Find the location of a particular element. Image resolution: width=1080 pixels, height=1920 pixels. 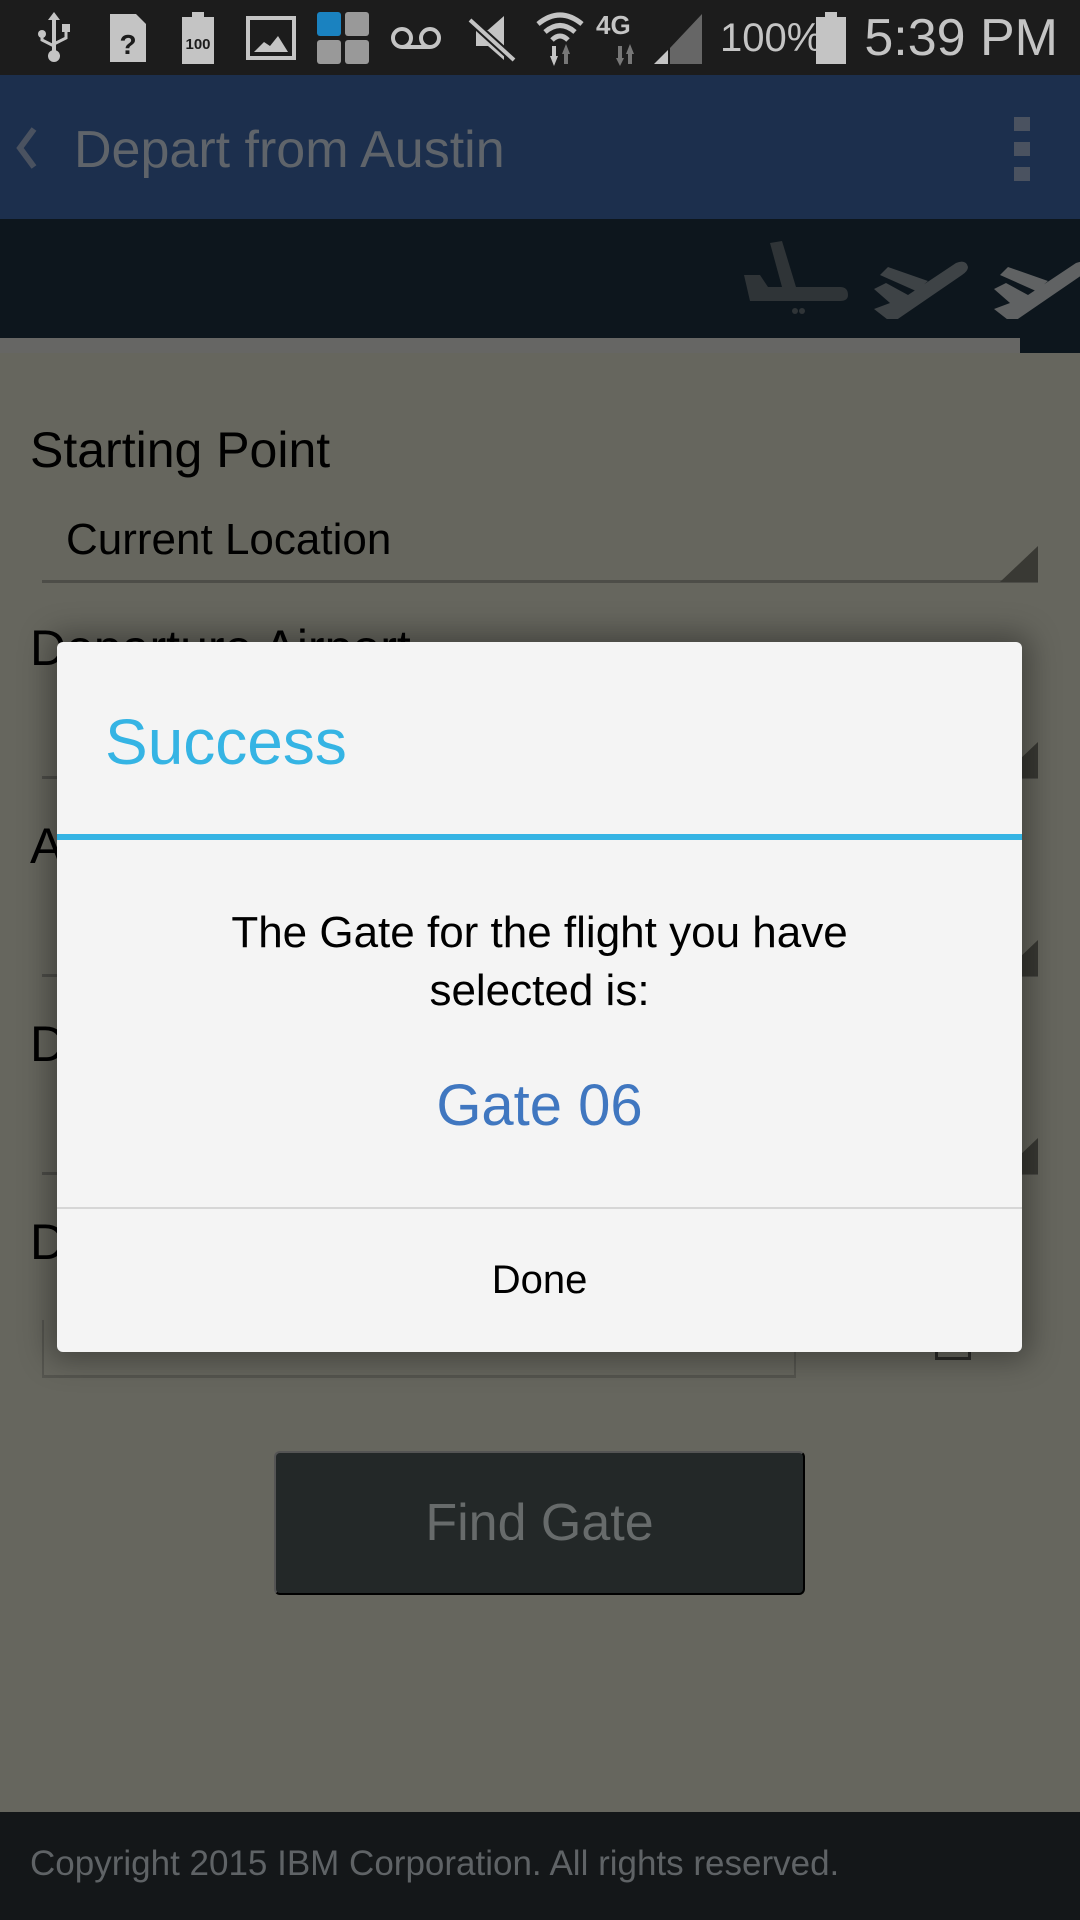

flight-header is located at coordinates (540, 286).